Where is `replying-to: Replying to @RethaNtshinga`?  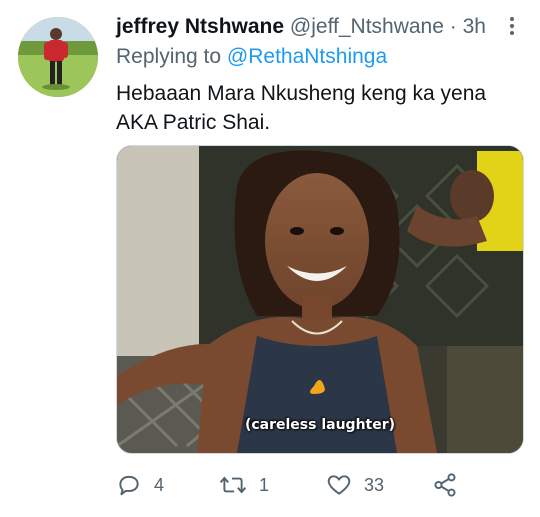 replying-to: Replying to @RethaNtshinga is located at coordinates (251, 57).